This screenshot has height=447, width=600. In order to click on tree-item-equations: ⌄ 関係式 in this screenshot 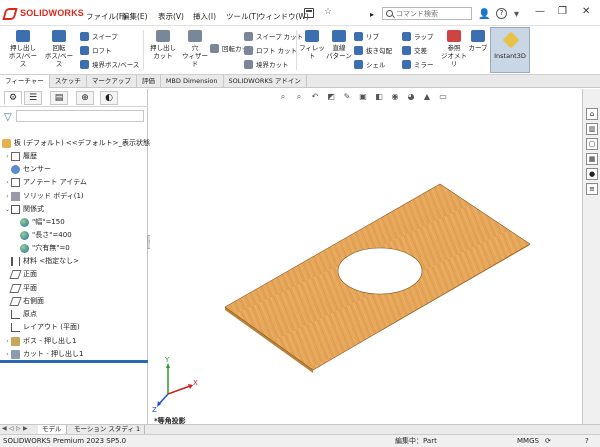, I will do `click(24, 209)`.